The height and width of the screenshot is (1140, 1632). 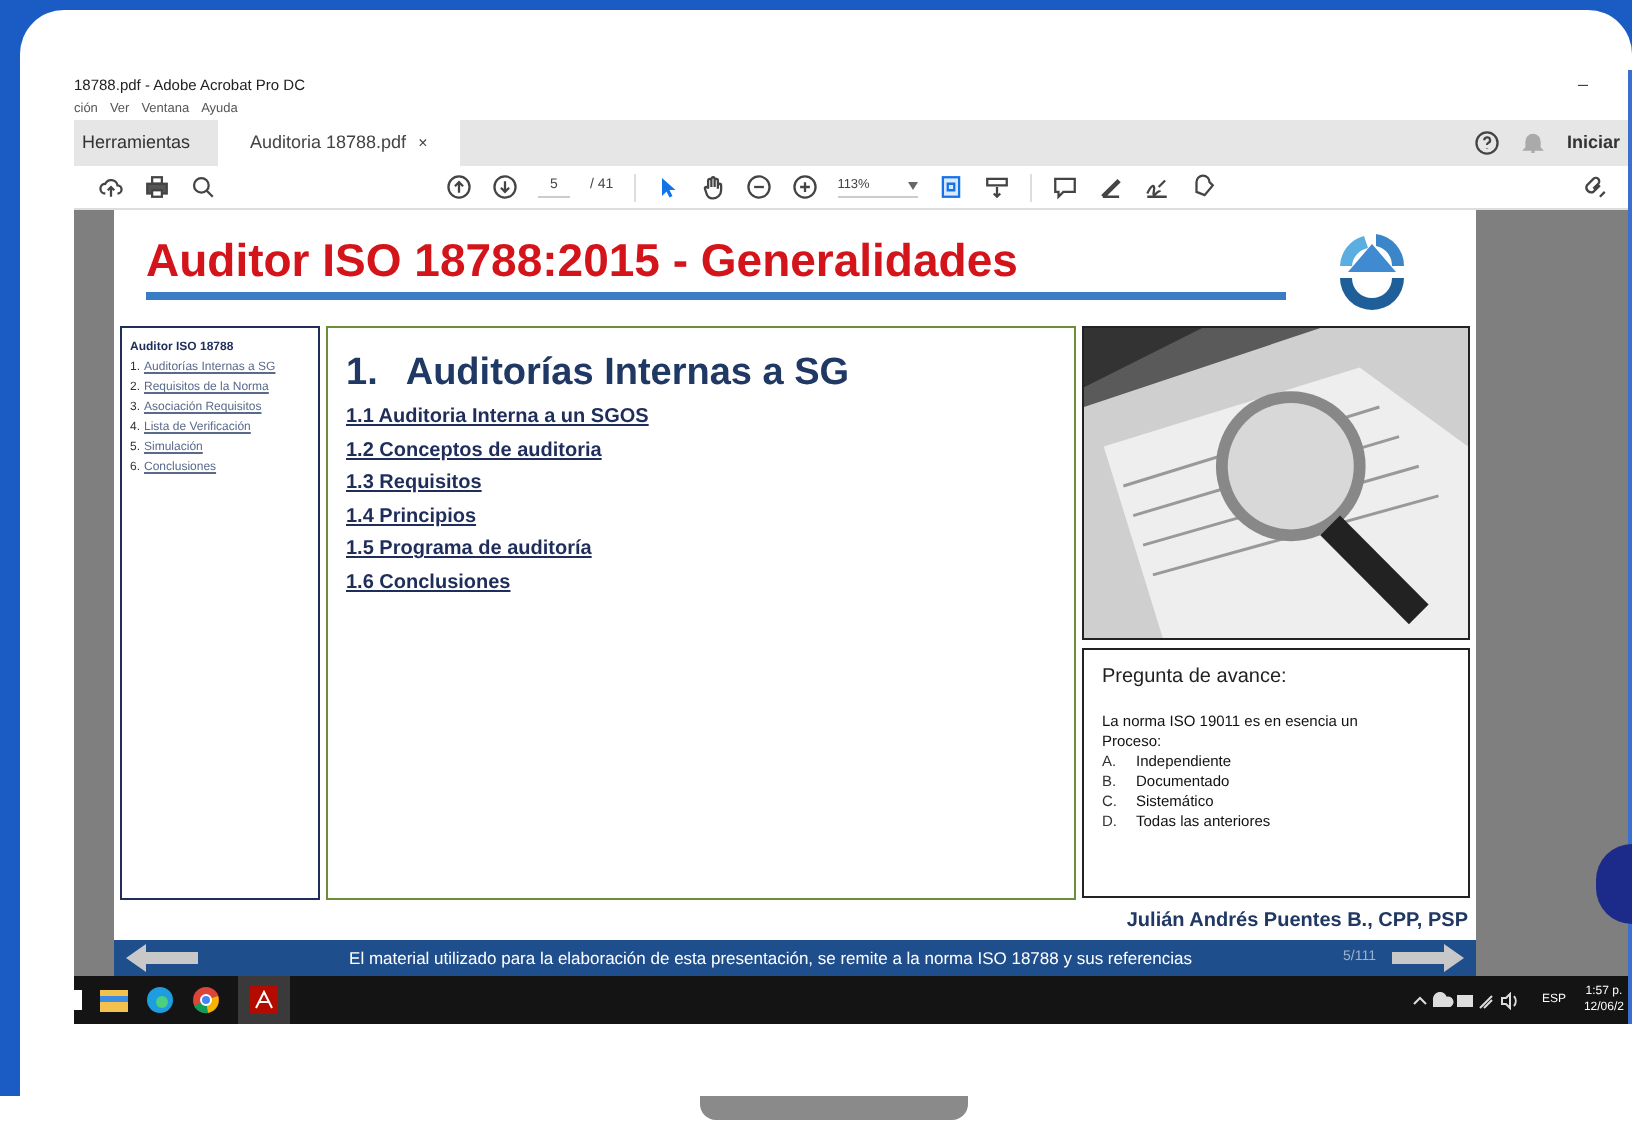 I want to click on pen-icon, so click(x=1110, y=187).